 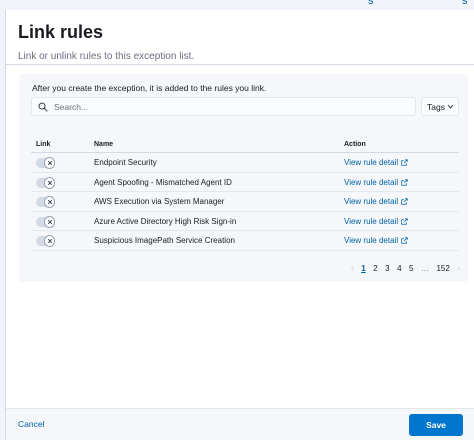 What do you see at coordinates (402, 268) in the screenshot?
I see `pagination: ‹ 1 2 3 4 5 … 152 ›` at bounding box center [402, 268].